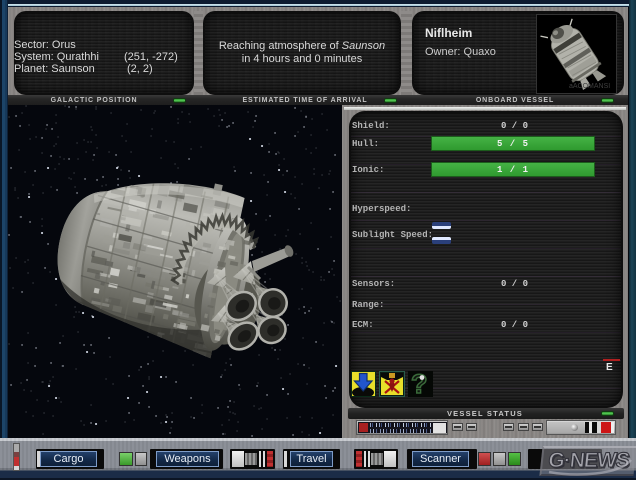  I want to click on svg-text: aACOMANSI, so click(589, 86).